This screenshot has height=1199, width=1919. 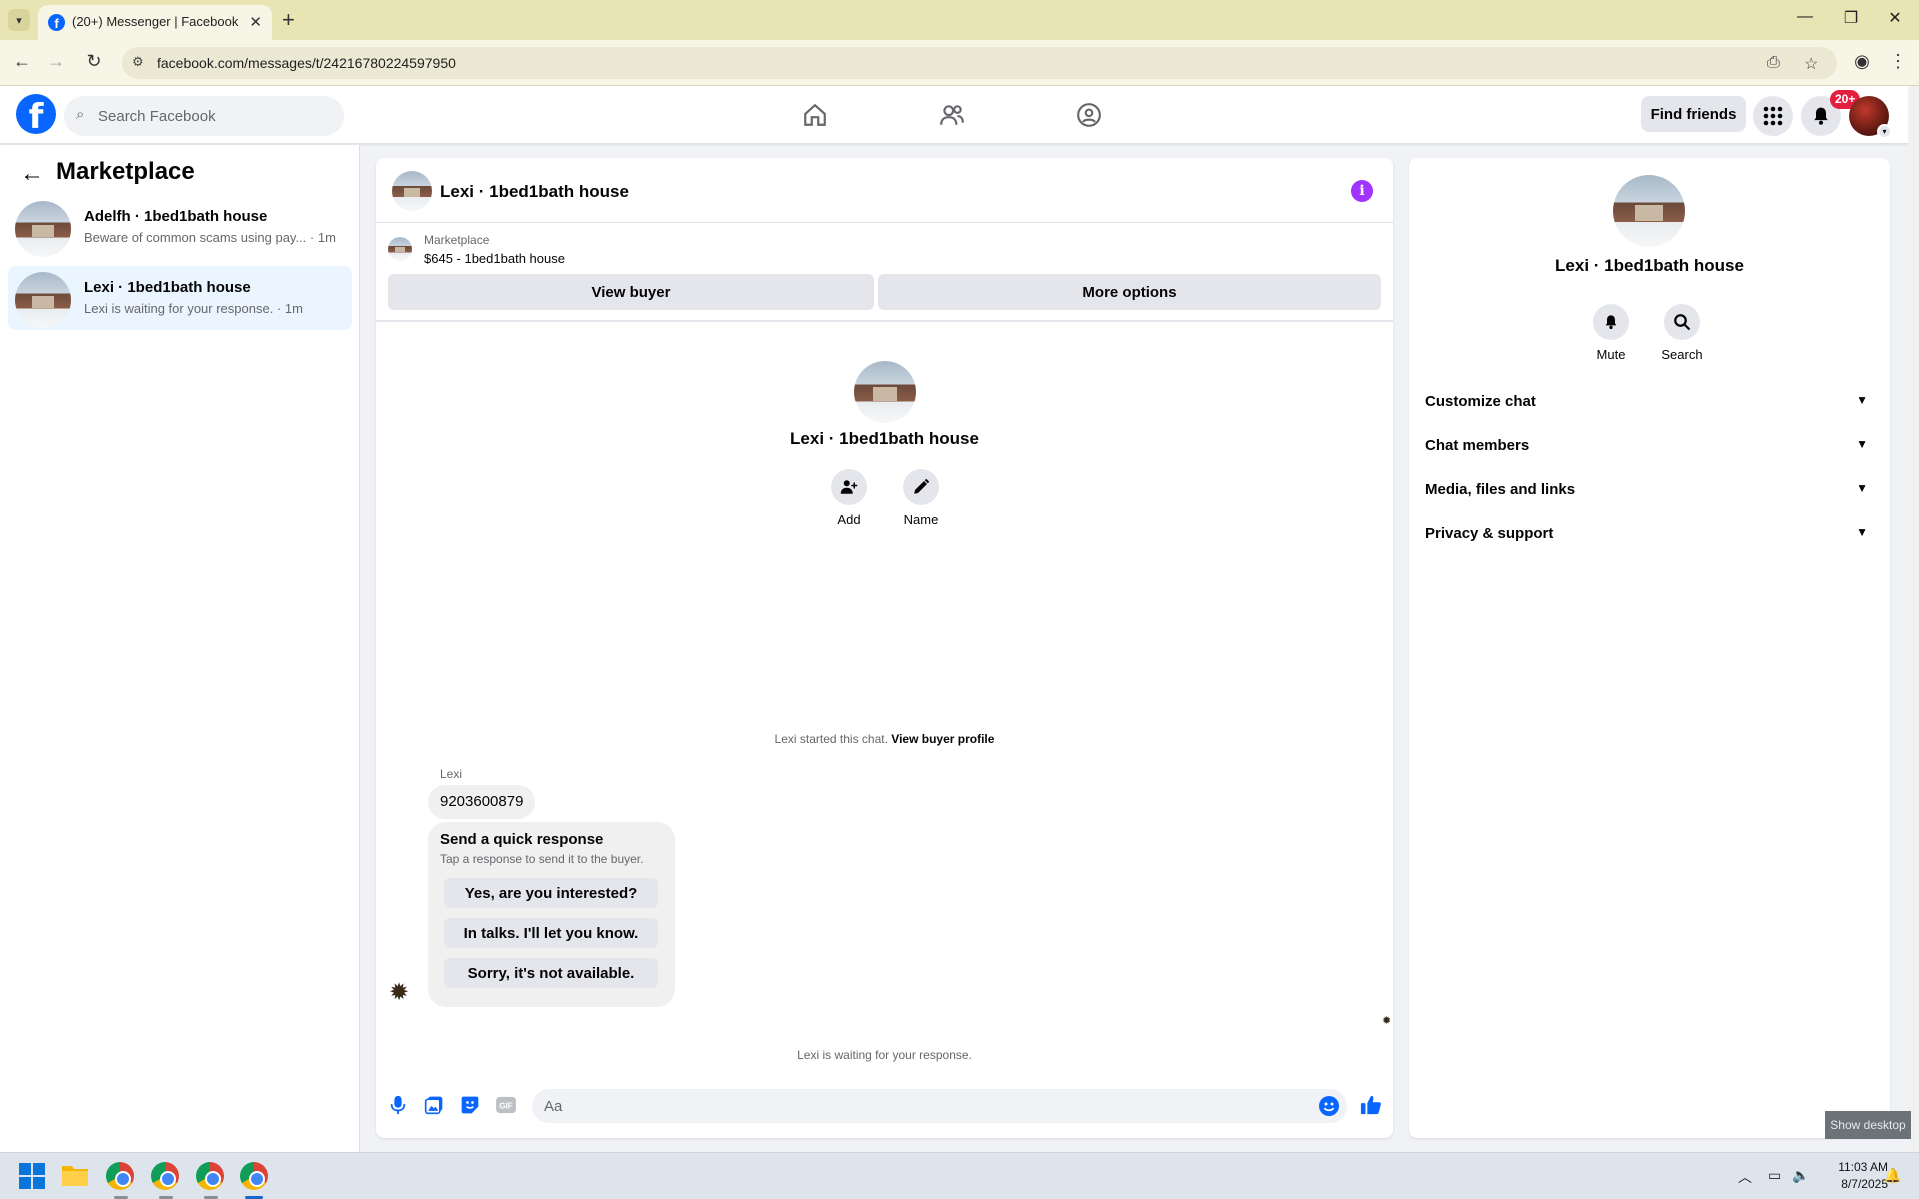 What do you see at coordinates (1329, 1106) in the screenshot?
I see `emoji-icon` at bounding box center [1329, 1106].